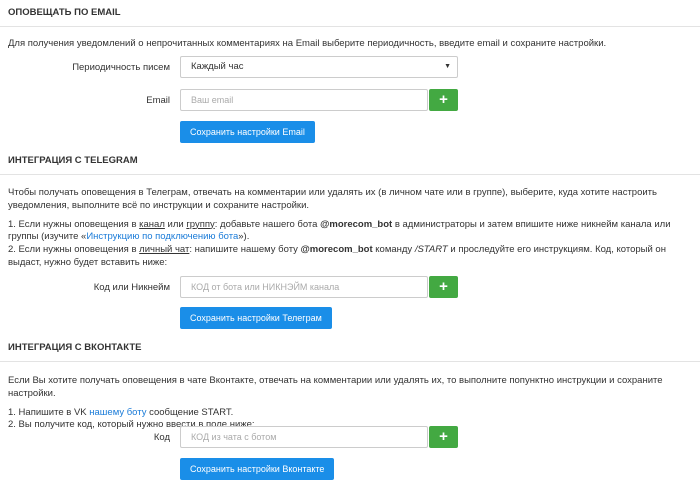 This screenshot has width=700, height=480. What do you see at coordinates (431, 250) in the screenshot?
I see `start-command: /START` at bounding box center [431, 250].